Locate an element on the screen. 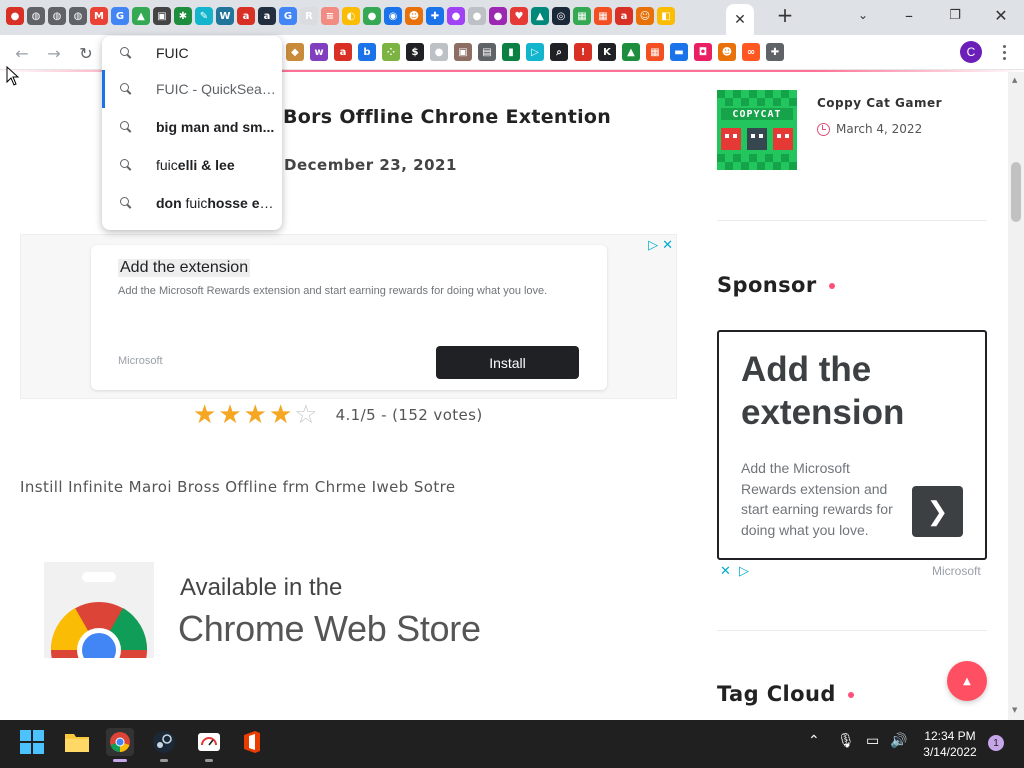 The image size is (1024, 768). reload-button: ↻ is located at coordinates (86, 53).